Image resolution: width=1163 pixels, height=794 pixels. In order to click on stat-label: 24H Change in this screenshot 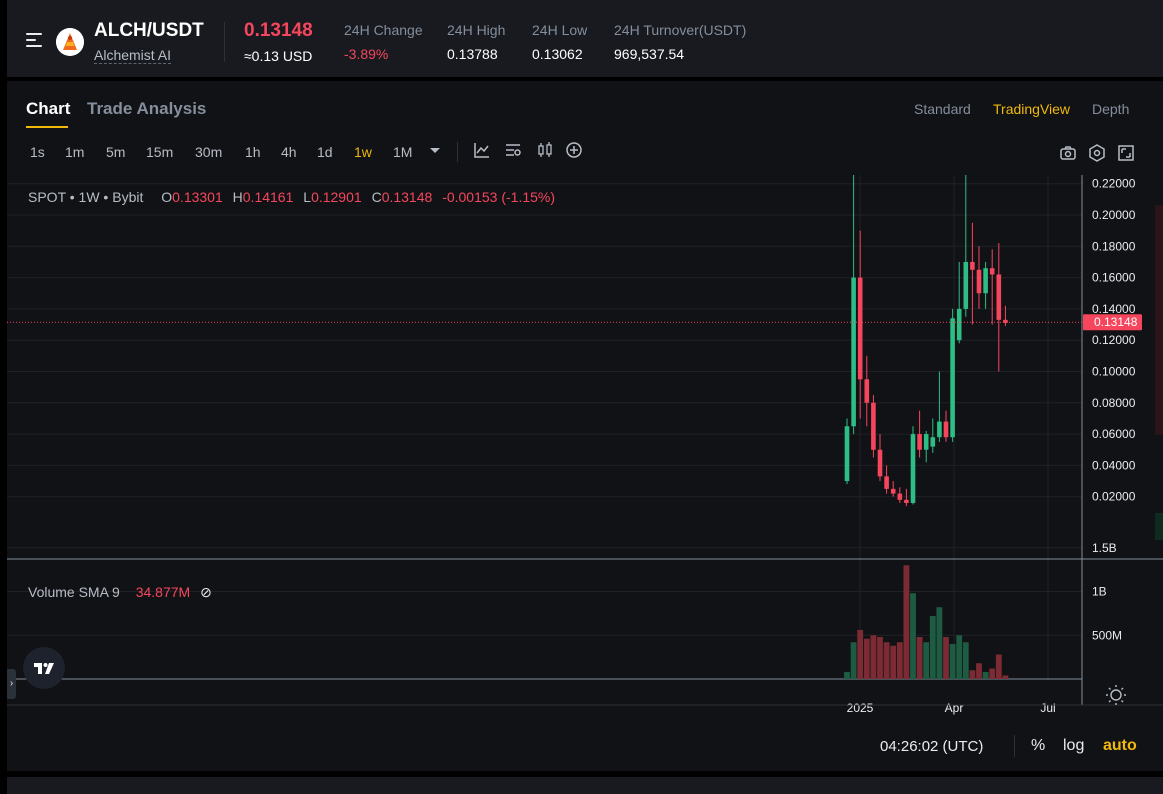, I will do `click(383, 30)`.